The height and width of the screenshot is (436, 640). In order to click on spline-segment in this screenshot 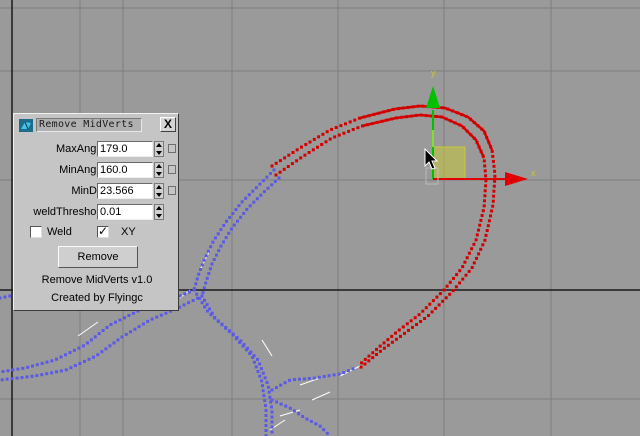, I will do `click(267, 348)`.